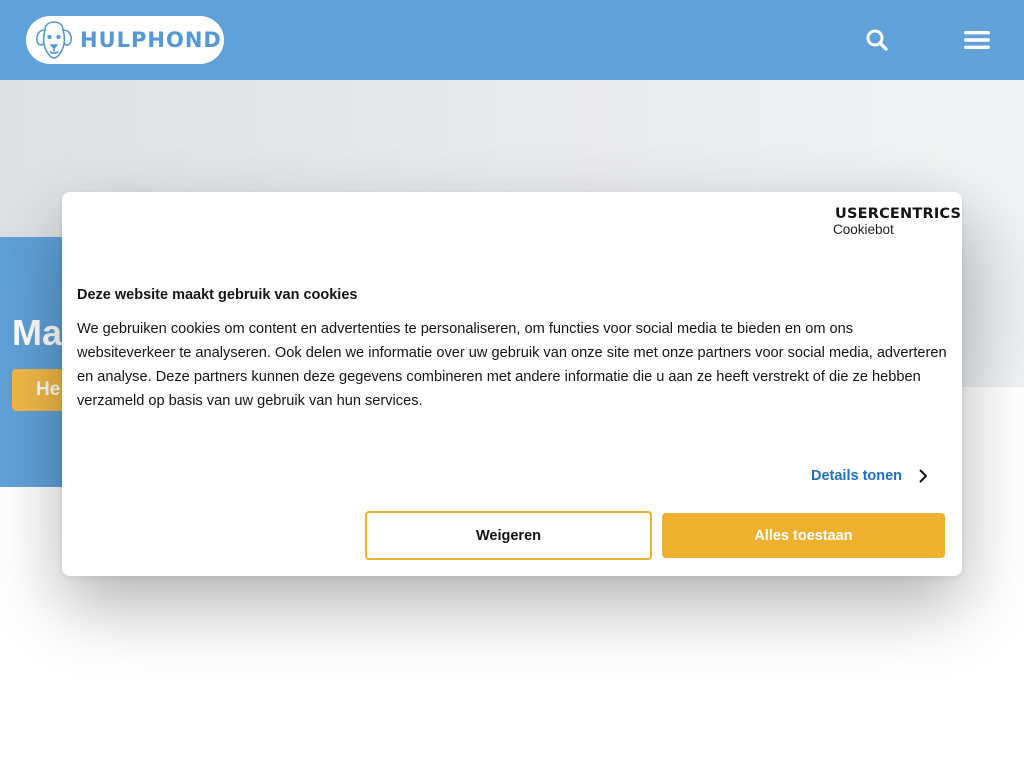 Image resolution: width=1024 pixels, height=768 pixels. Describe the element at coordinates (898, 214) in the screenshot. I see `brand-name: USERCENTRICS` at that location.